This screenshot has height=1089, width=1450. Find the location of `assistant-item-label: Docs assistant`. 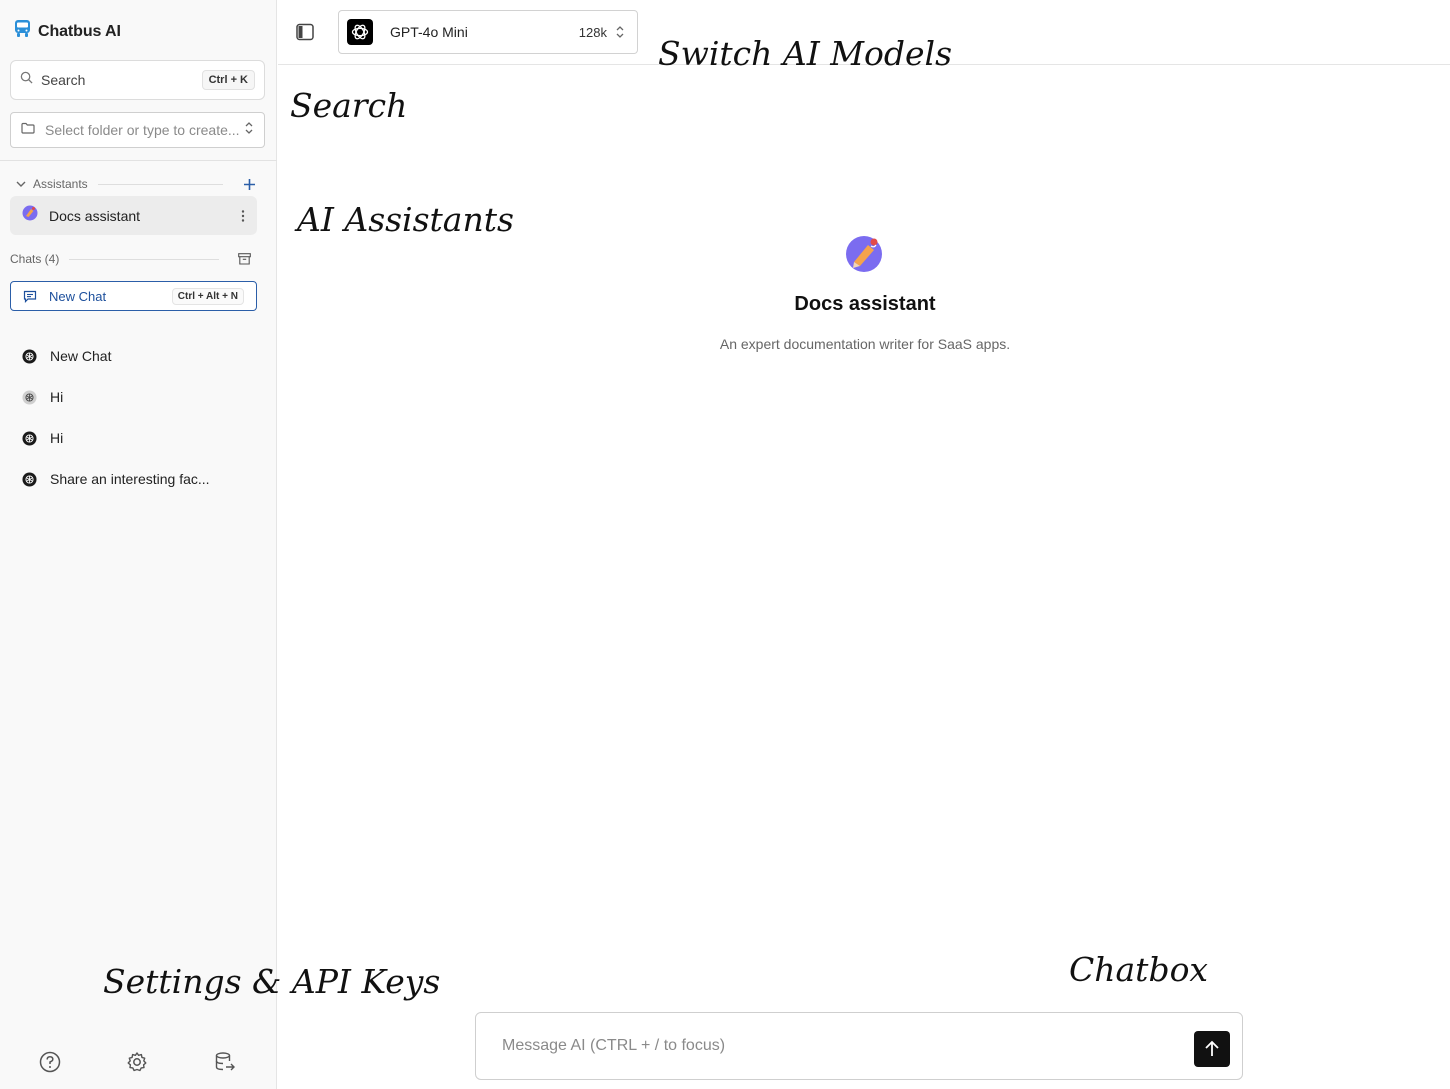

assistant-item-label: Docs assistant is located at coordinates (95, 215).